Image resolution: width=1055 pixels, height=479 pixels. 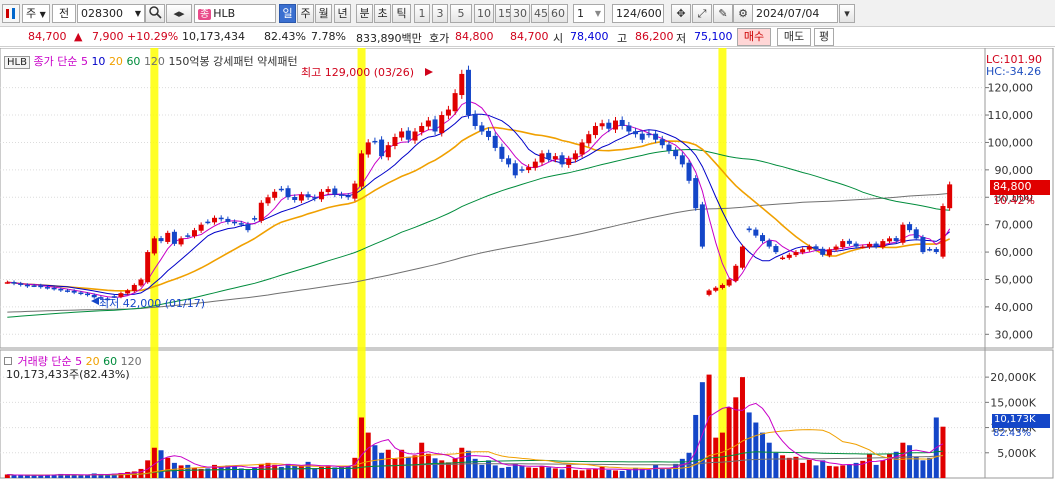 I want to click on price-legend: HLB 종가 단순 5 10 20 60 120 150억봉 강세패턴 약세패턴, so click(x=151, y=61).